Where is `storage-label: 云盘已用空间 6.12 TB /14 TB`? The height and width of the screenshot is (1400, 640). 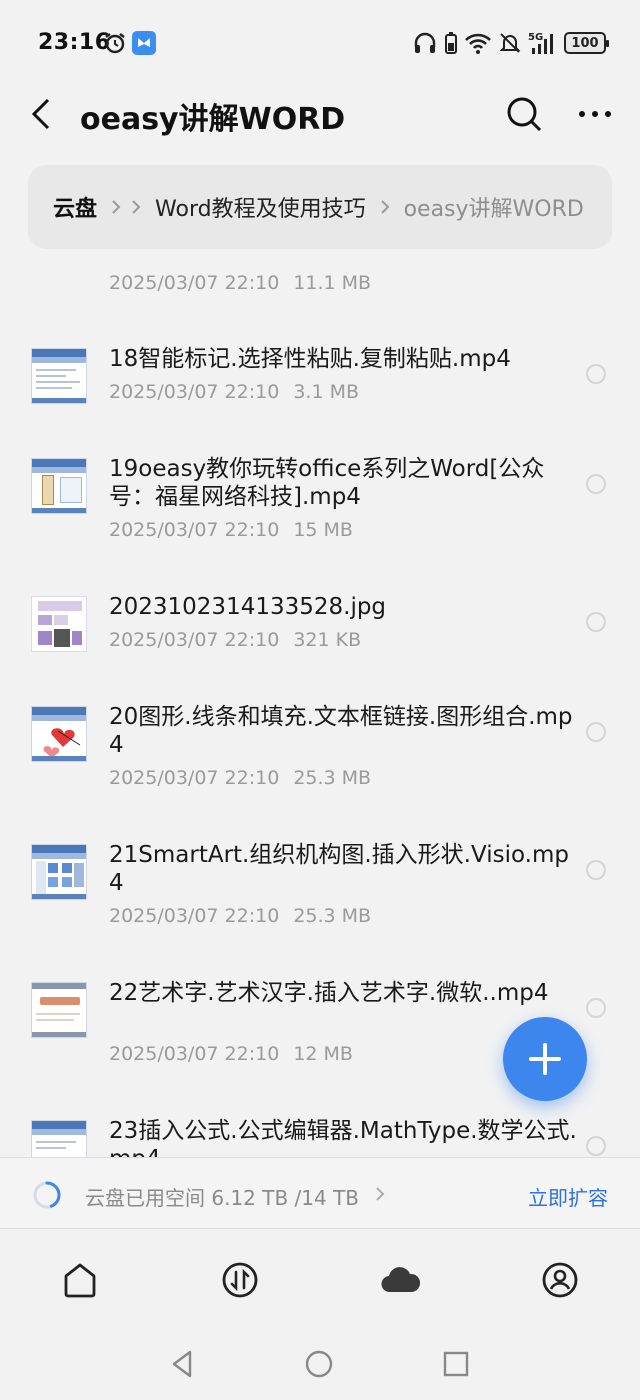
storage-label: 云盘已用空间 6.12 TB /14 TB is located at coordinates (222, 1198).